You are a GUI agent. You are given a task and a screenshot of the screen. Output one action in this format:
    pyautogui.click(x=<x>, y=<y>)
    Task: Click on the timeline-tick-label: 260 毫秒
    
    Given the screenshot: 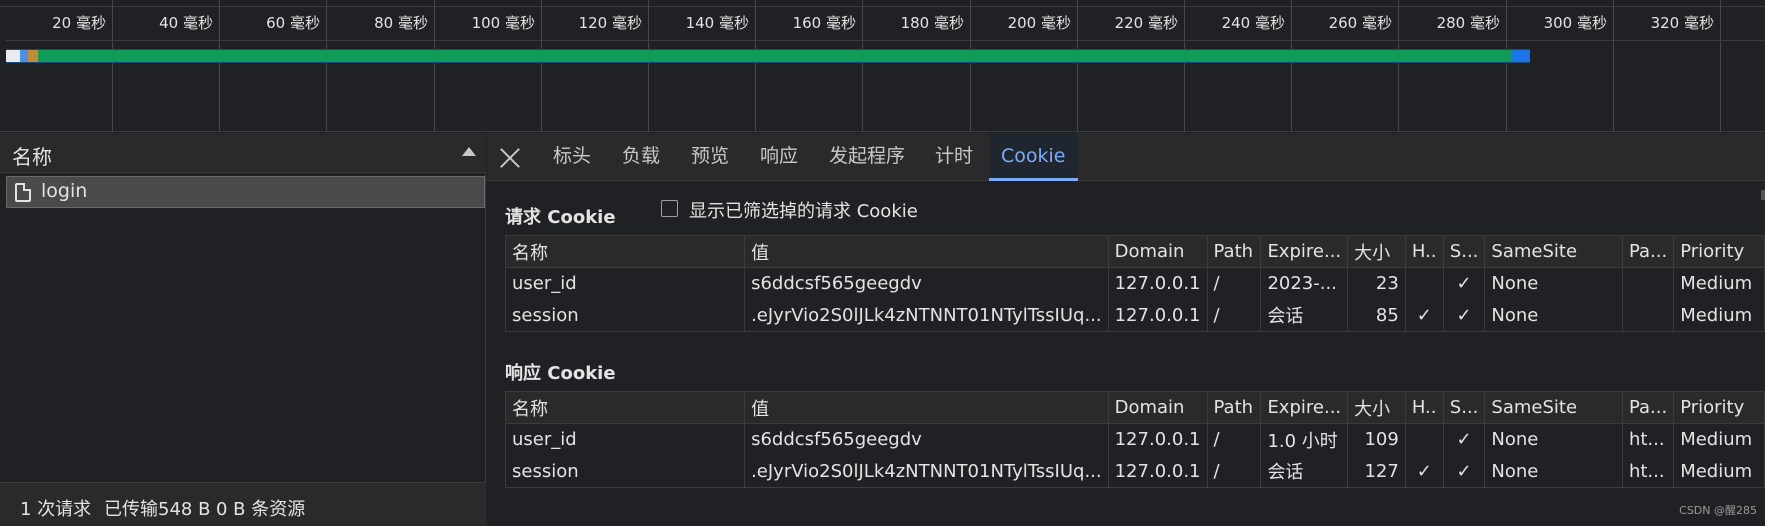 What is the action you would take?
    pyautogui.click(x=1360, y=23)
    